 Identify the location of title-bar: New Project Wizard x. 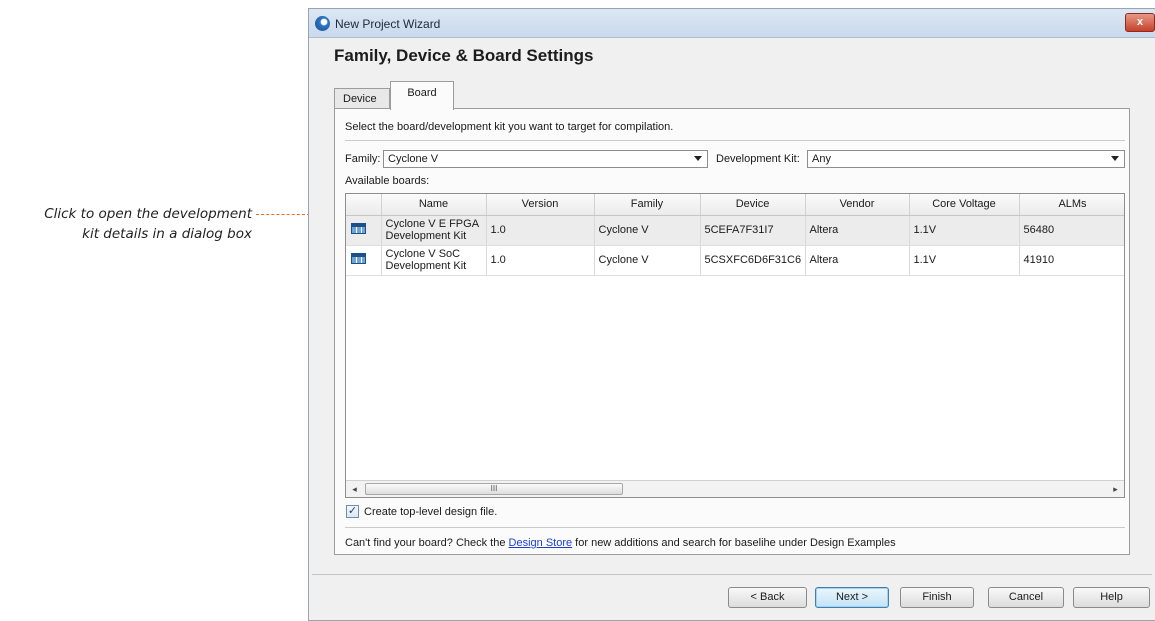
(732, 23).